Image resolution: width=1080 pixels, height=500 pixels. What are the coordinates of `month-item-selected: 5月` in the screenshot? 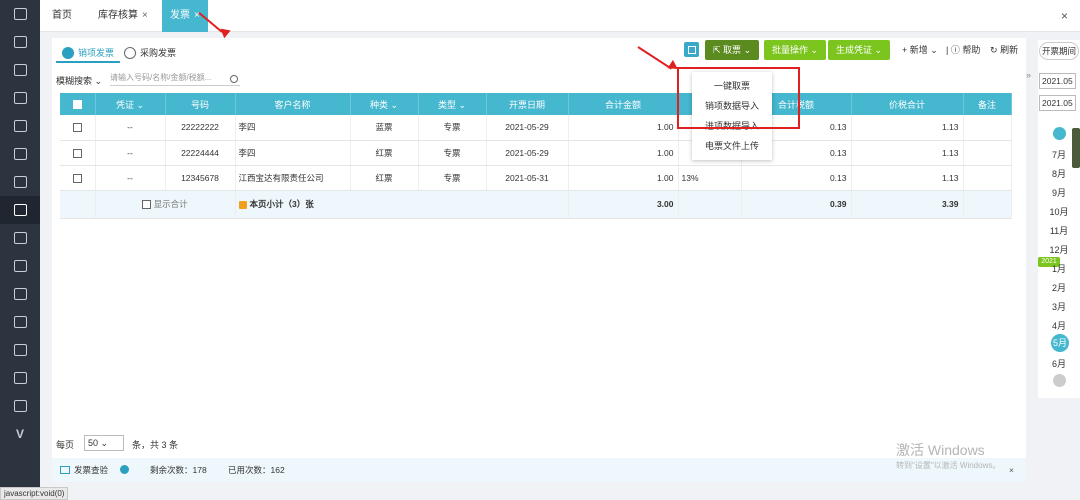 It's located at (1060, 343).